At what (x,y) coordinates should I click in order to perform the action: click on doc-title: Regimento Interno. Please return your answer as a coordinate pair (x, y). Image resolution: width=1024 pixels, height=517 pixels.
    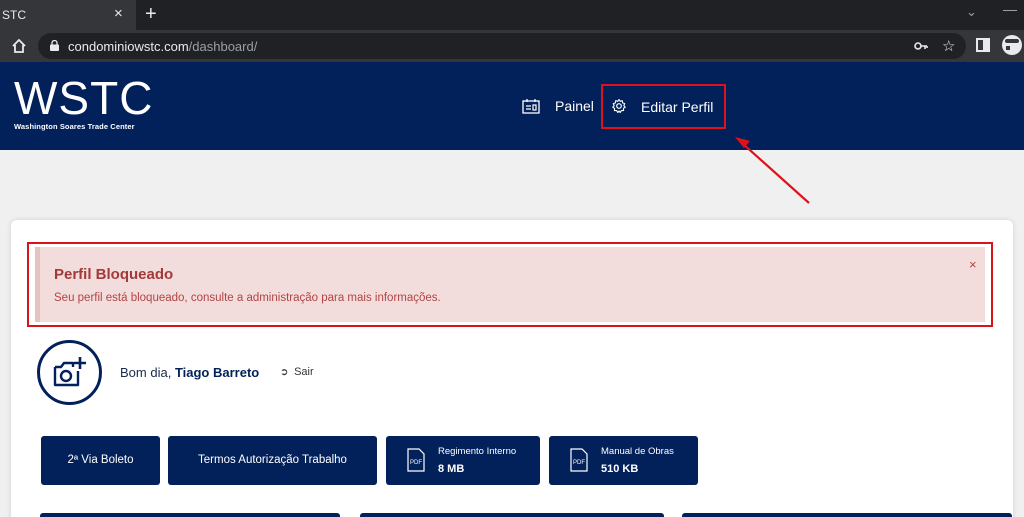
    Looking at the image, I should click on (477, 451).